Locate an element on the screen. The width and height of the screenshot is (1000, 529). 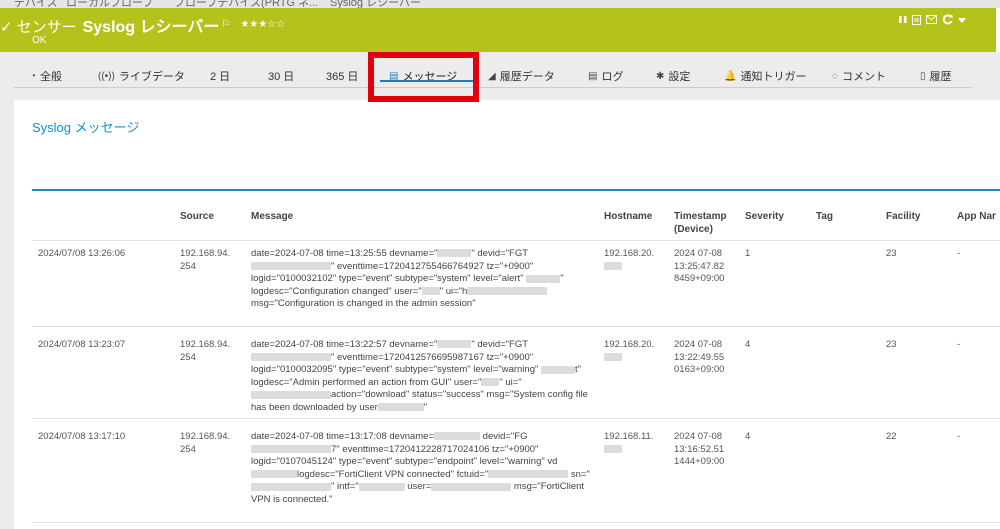
area-chart-icon: ◢ is located at coordinates (492, 76).